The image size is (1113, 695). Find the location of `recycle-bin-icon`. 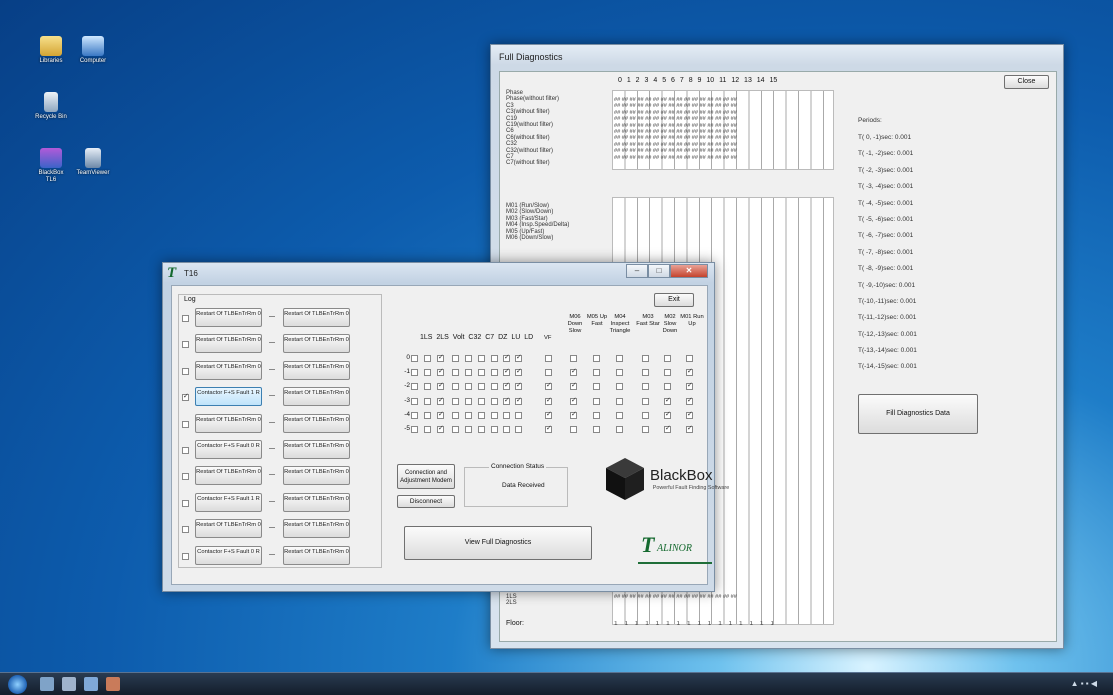

recycle-bin-icon is located at coordinates (51, 102).